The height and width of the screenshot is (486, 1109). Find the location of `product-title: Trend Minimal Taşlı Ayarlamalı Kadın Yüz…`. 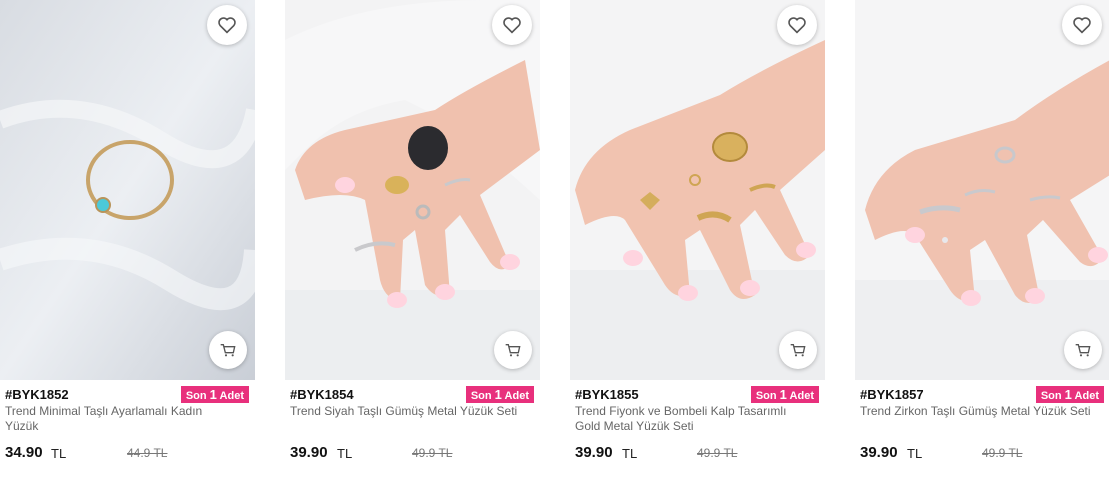

product-title: Trend Minimal Taşlı Ayarlamalı Kadın Yüz… is located at coordinates (121, 419).